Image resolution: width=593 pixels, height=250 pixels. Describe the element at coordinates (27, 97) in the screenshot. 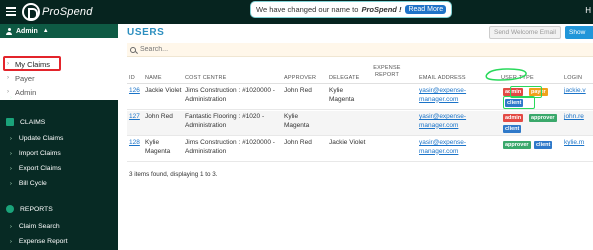

I see `sidebar-item-label: Users` at that location.